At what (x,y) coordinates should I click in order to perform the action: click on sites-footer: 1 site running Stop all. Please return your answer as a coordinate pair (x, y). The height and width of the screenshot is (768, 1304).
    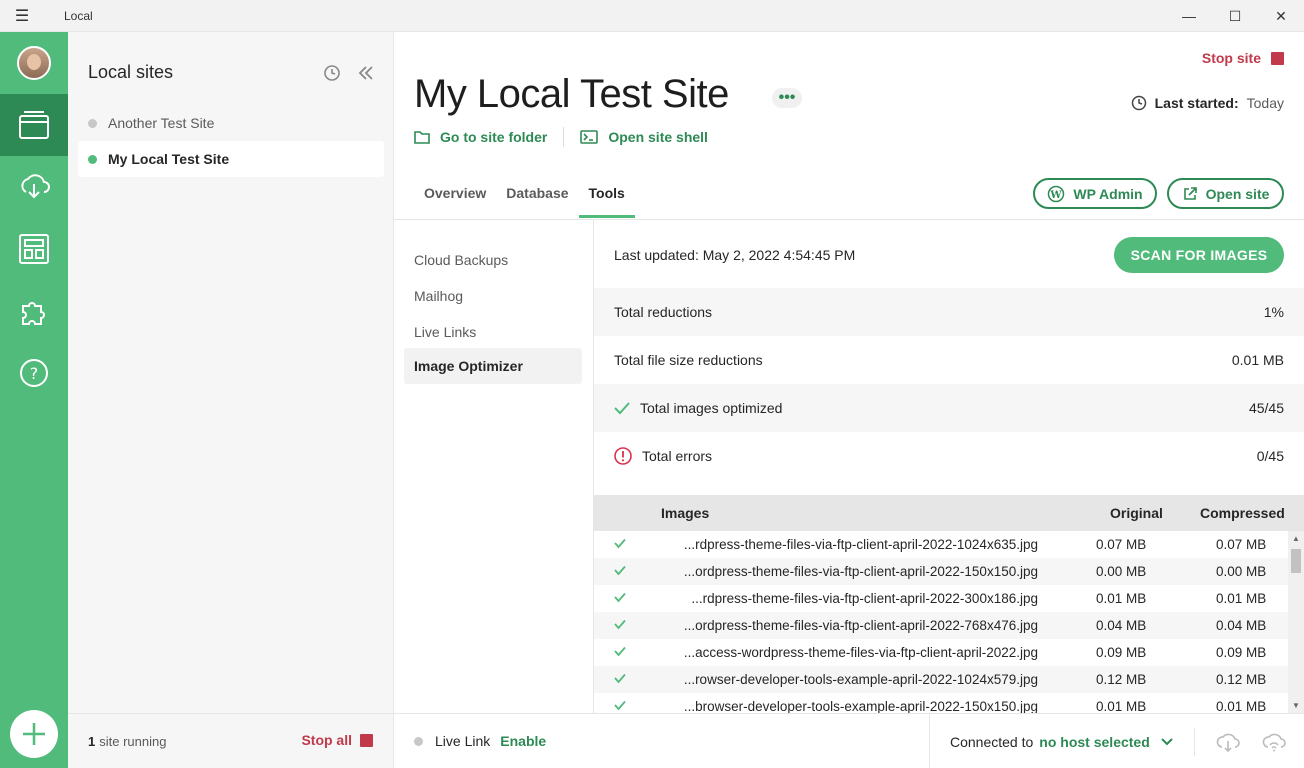
    Looking at the image, I should click on (230, 740).